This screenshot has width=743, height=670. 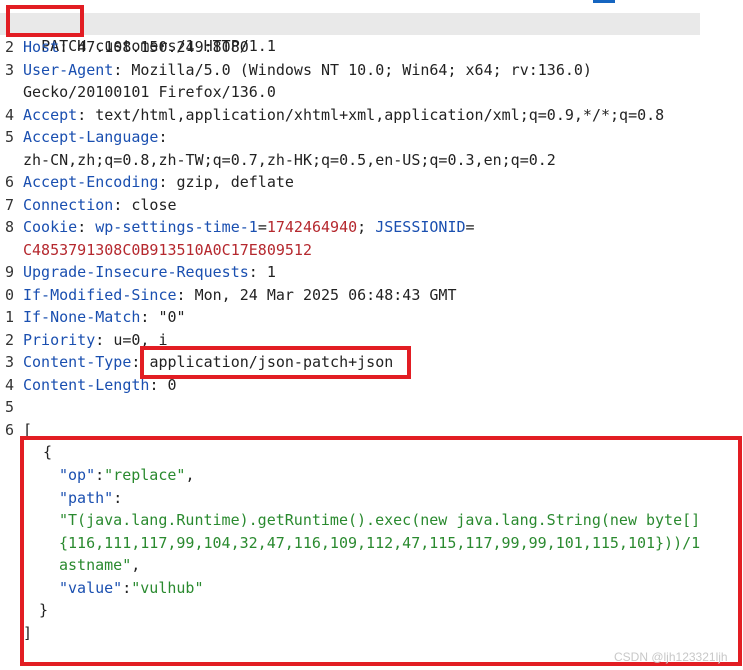 I want to click on header-line: Accept-Encoding: gzip, deflate, so click(x=158, y=182).